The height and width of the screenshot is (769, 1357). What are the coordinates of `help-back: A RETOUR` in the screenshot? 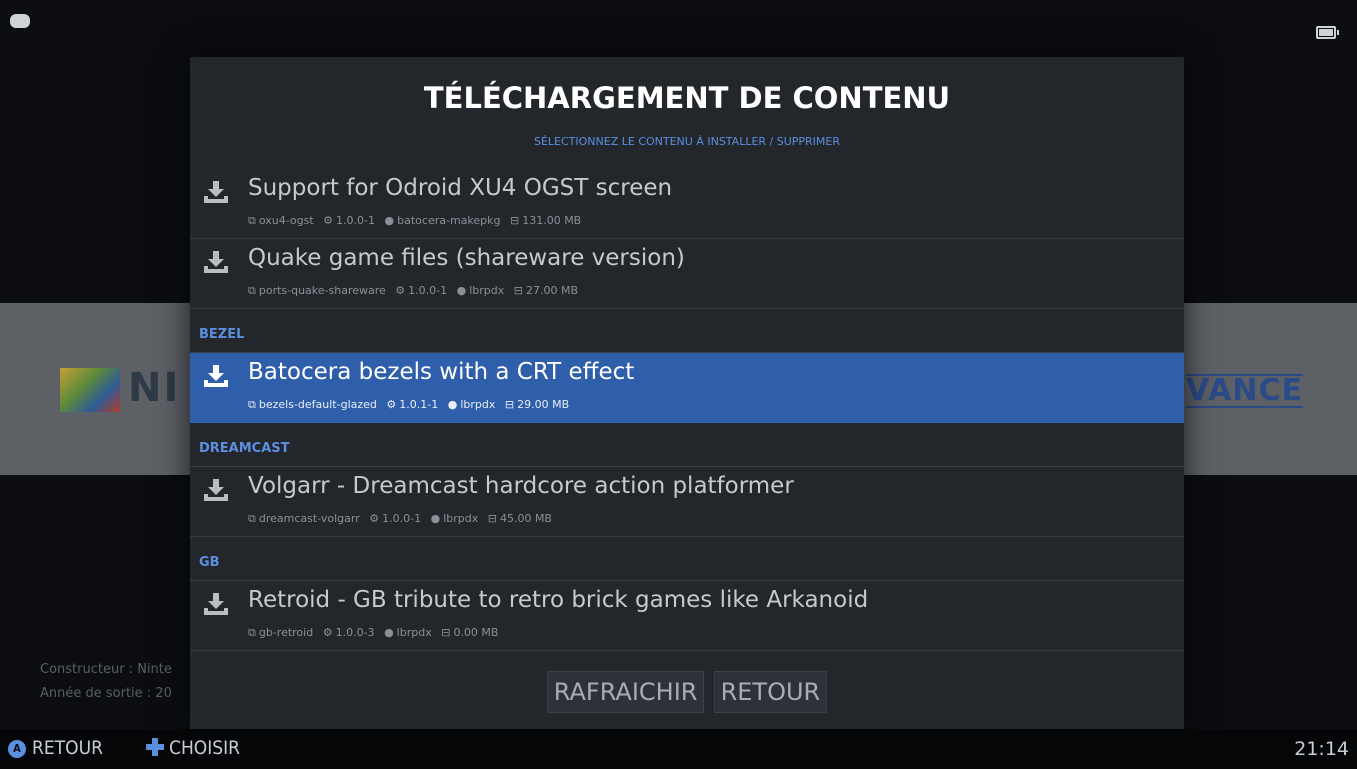 It's located at (55, 748).